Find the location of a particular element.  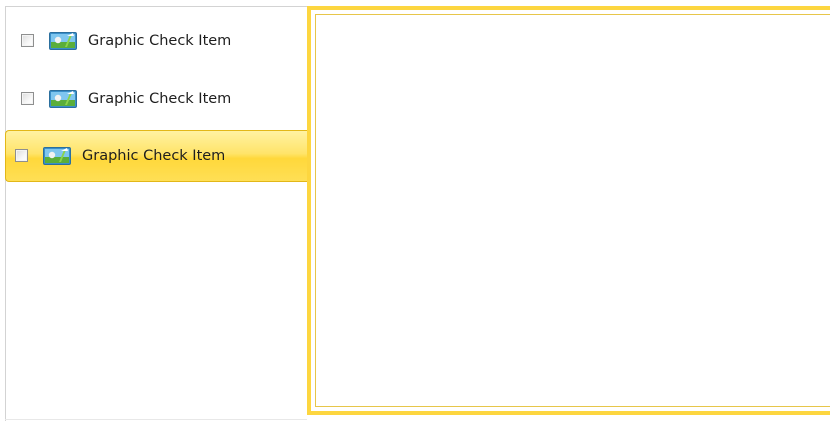

list-item-graphic-check-1: Graphic Check Item is located at coordinates (157, 41).